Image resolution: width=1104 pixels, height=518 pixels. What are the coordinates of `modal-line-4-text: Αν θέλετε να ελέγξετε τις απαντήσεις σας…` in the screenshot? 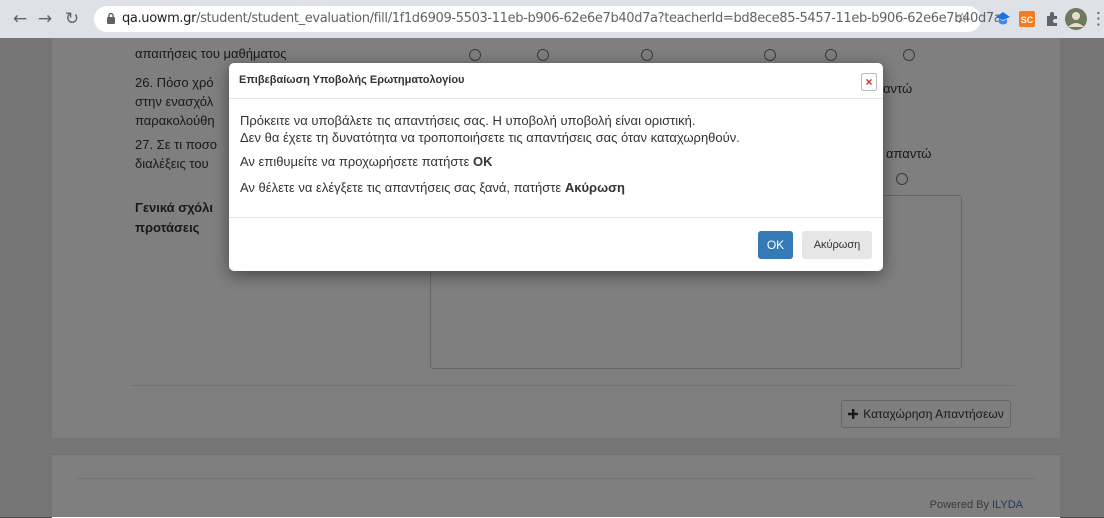 It's located at (401, 187).